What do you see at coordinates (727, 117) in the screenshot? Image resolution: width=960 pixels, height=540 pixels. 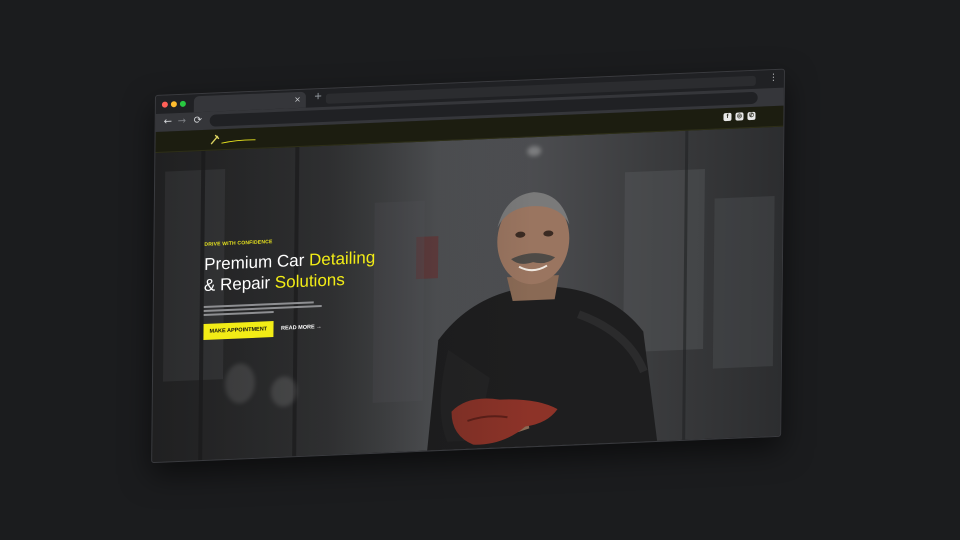 I see `facebook-icon: f` at bounding box center [727, 117].